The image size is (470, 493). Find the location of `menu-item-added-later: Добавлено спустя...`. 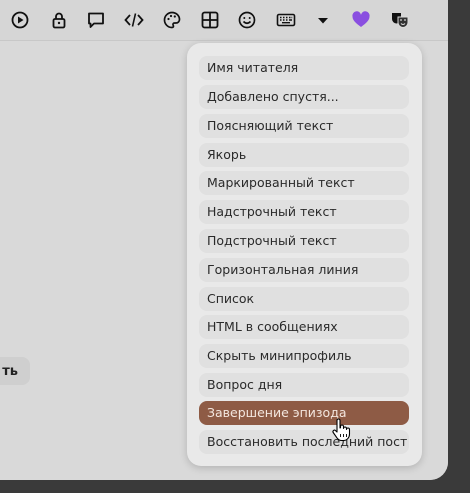

menu-item-added-later: Добавлено спустя... is located at coordinates (304, 97).